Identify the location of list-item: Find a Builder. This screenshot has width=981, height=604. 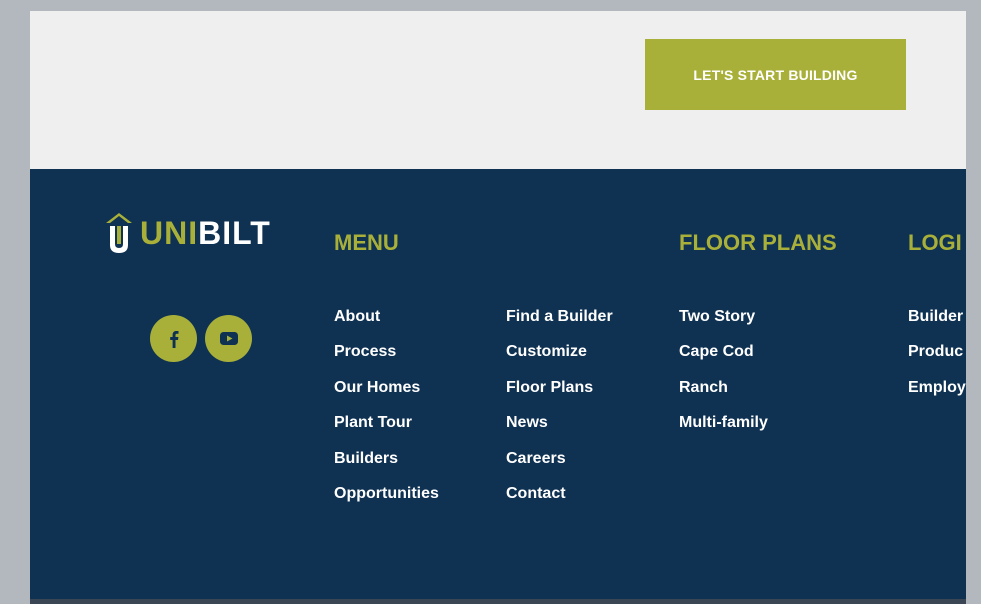
(559, 322).